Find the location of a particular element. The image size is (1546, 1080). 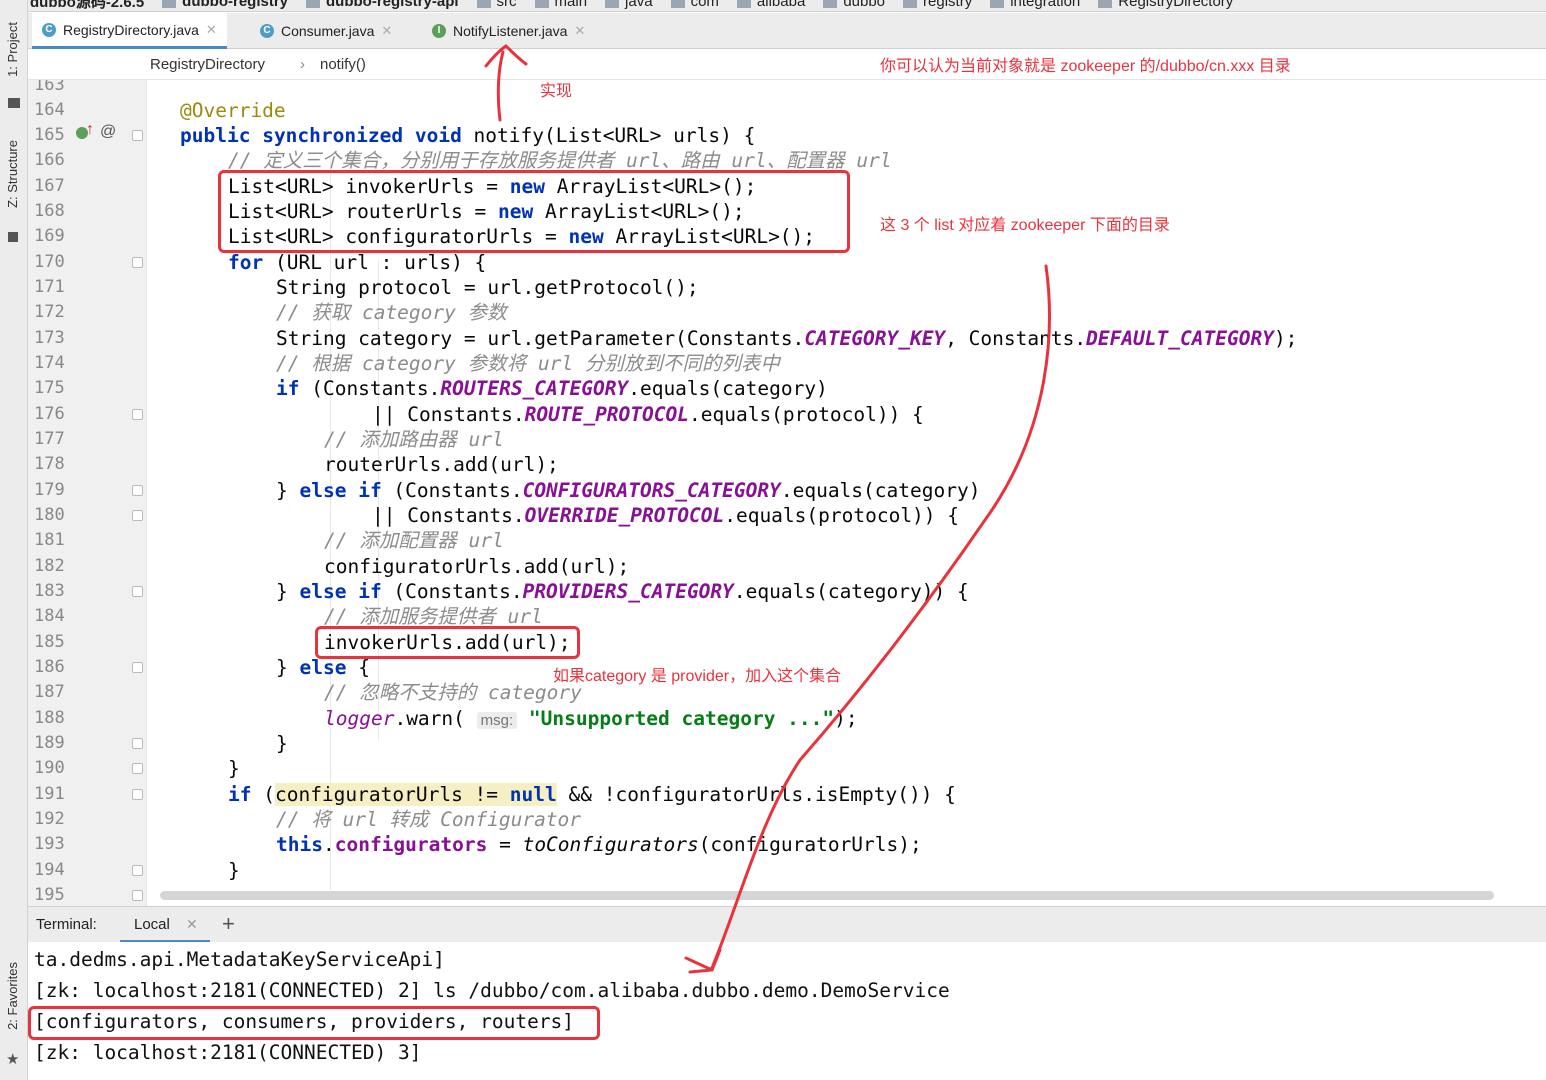

line-number: 193 is located at coordinates (49, 844).